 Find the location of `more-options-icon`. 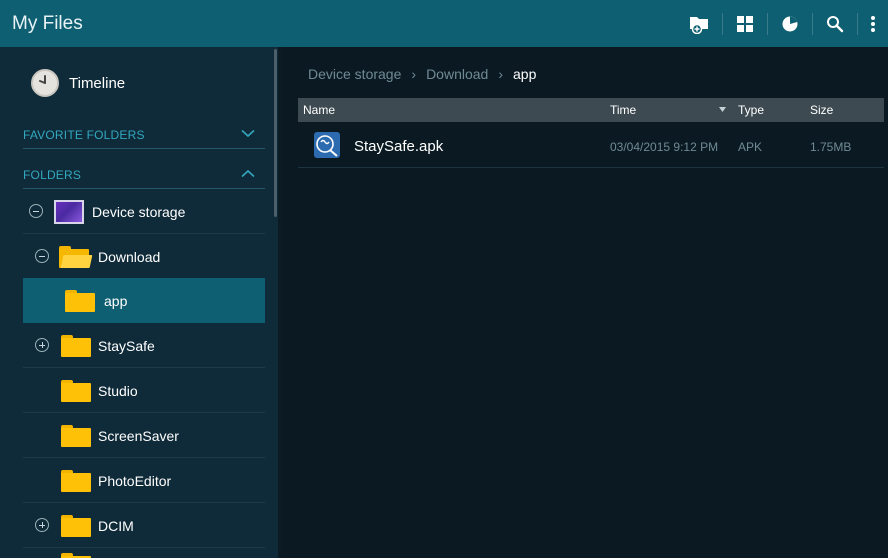

more-options-icon is located at coordinates (873, 23).